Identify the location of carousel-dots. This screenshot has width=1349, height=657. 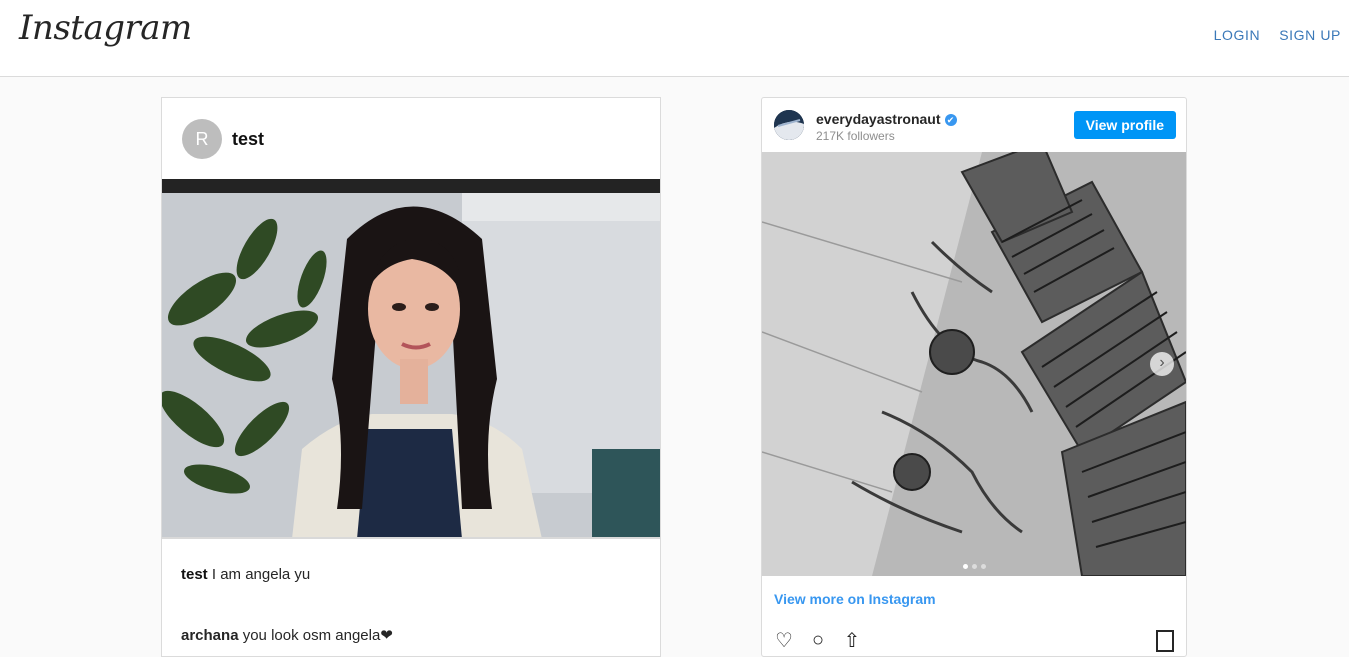
(974, 565).